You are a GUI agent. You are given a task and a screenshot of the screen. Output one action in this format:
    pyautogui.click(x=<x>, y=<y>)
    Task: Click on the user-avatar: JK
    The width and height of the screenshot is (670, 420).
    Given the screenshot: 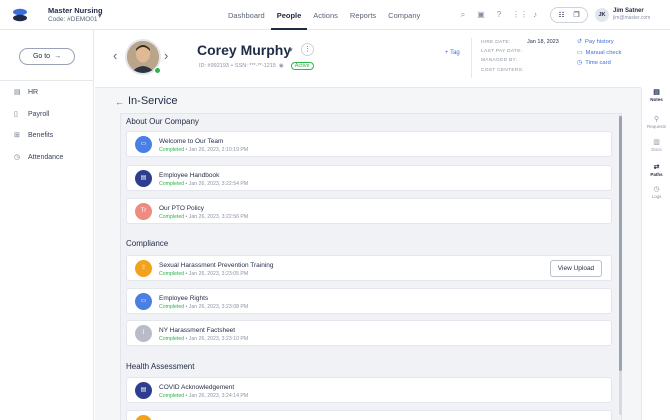 What is the action you would take?
    pyautogui.click(x=602, y=15)
    